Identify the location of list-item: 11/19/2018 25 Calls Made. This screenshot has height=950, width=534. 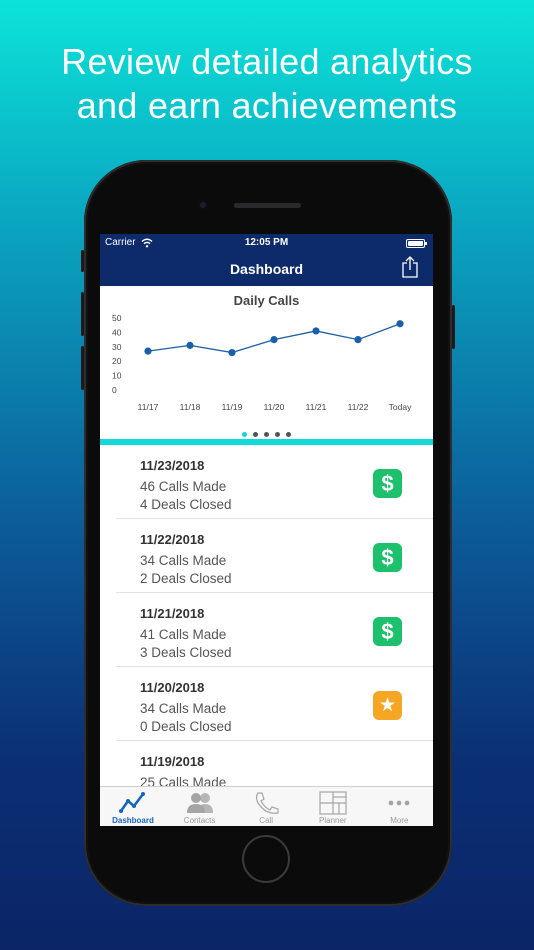
(266, 763).